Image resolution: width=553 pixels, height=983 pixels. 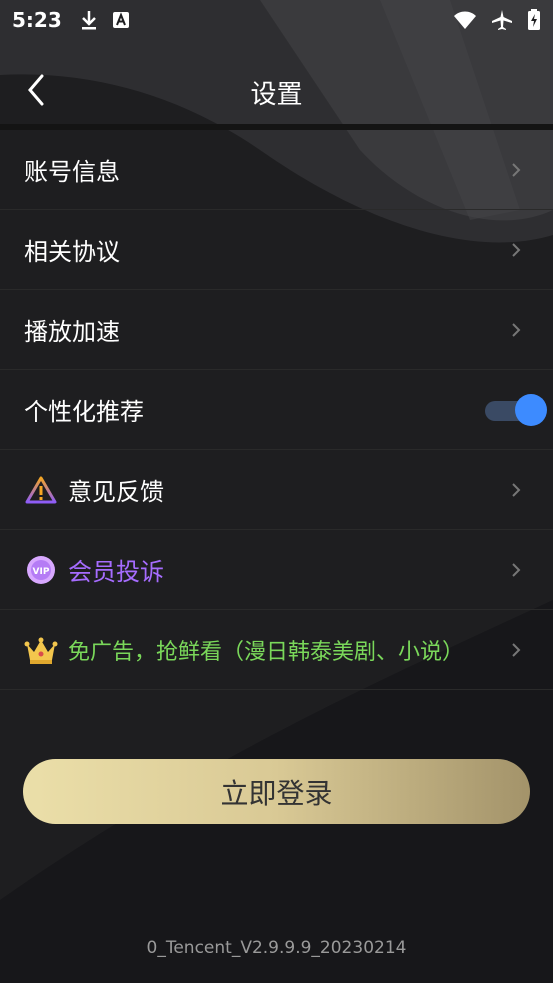 I want to click on header: 设置, so click(x=276, y=90).